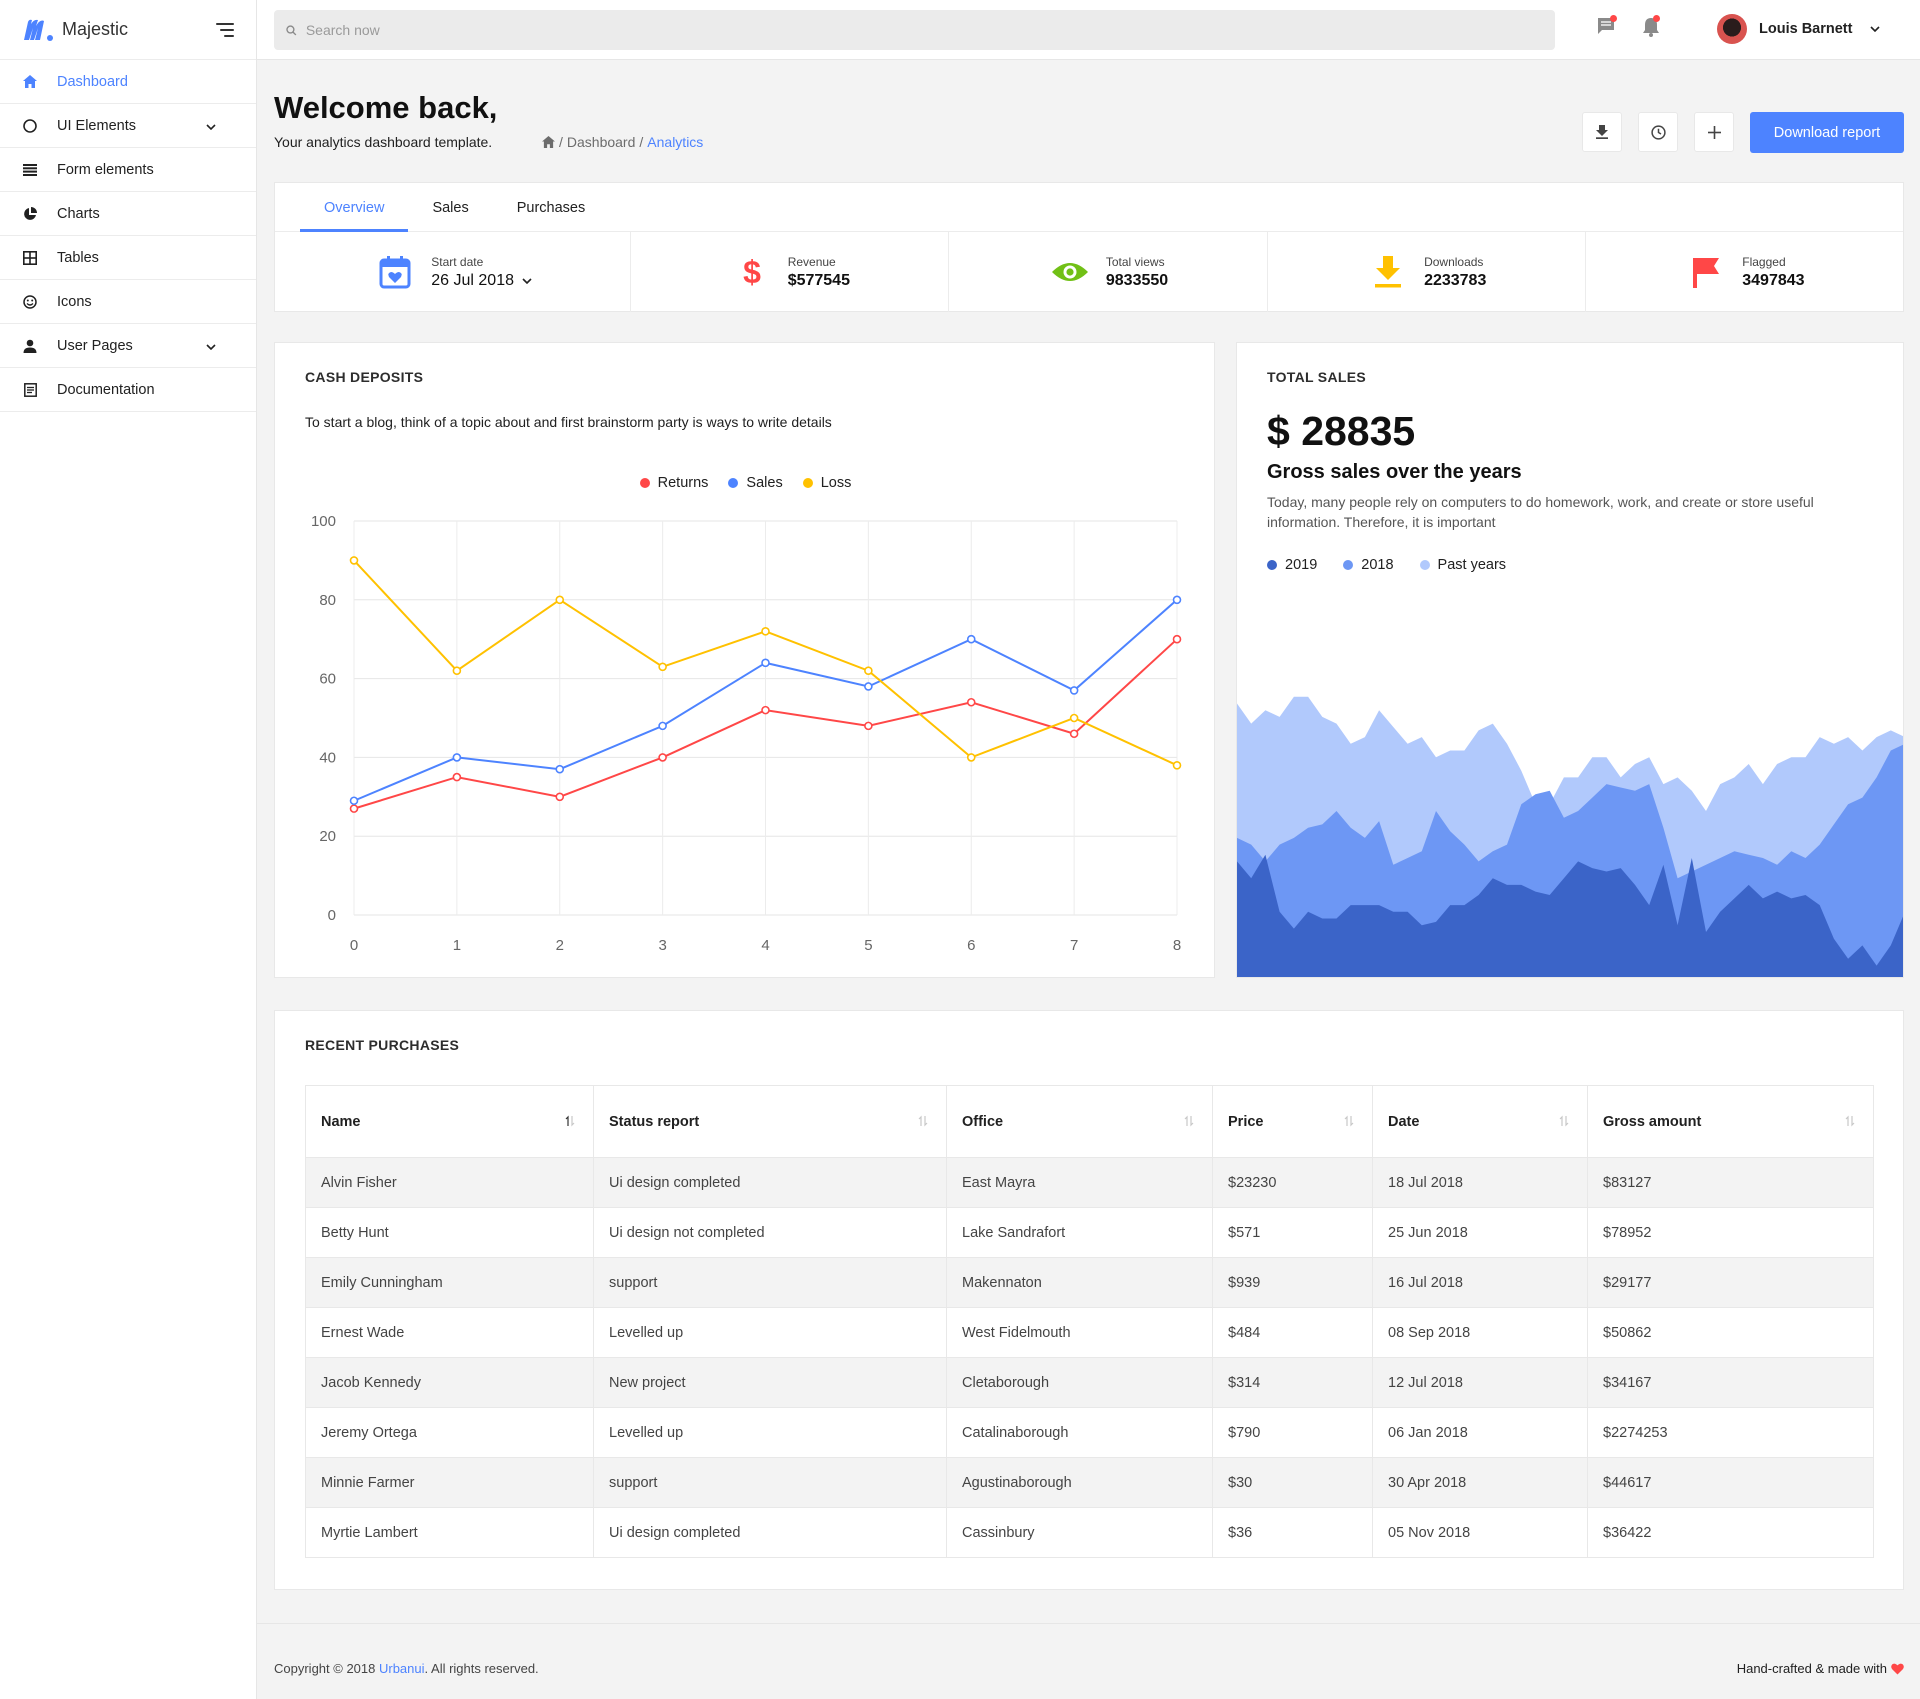 This screenshot has width=1920, height=1699. I want to click on footer-credit: Hand-crafted & made with, so click(1820, 1668).